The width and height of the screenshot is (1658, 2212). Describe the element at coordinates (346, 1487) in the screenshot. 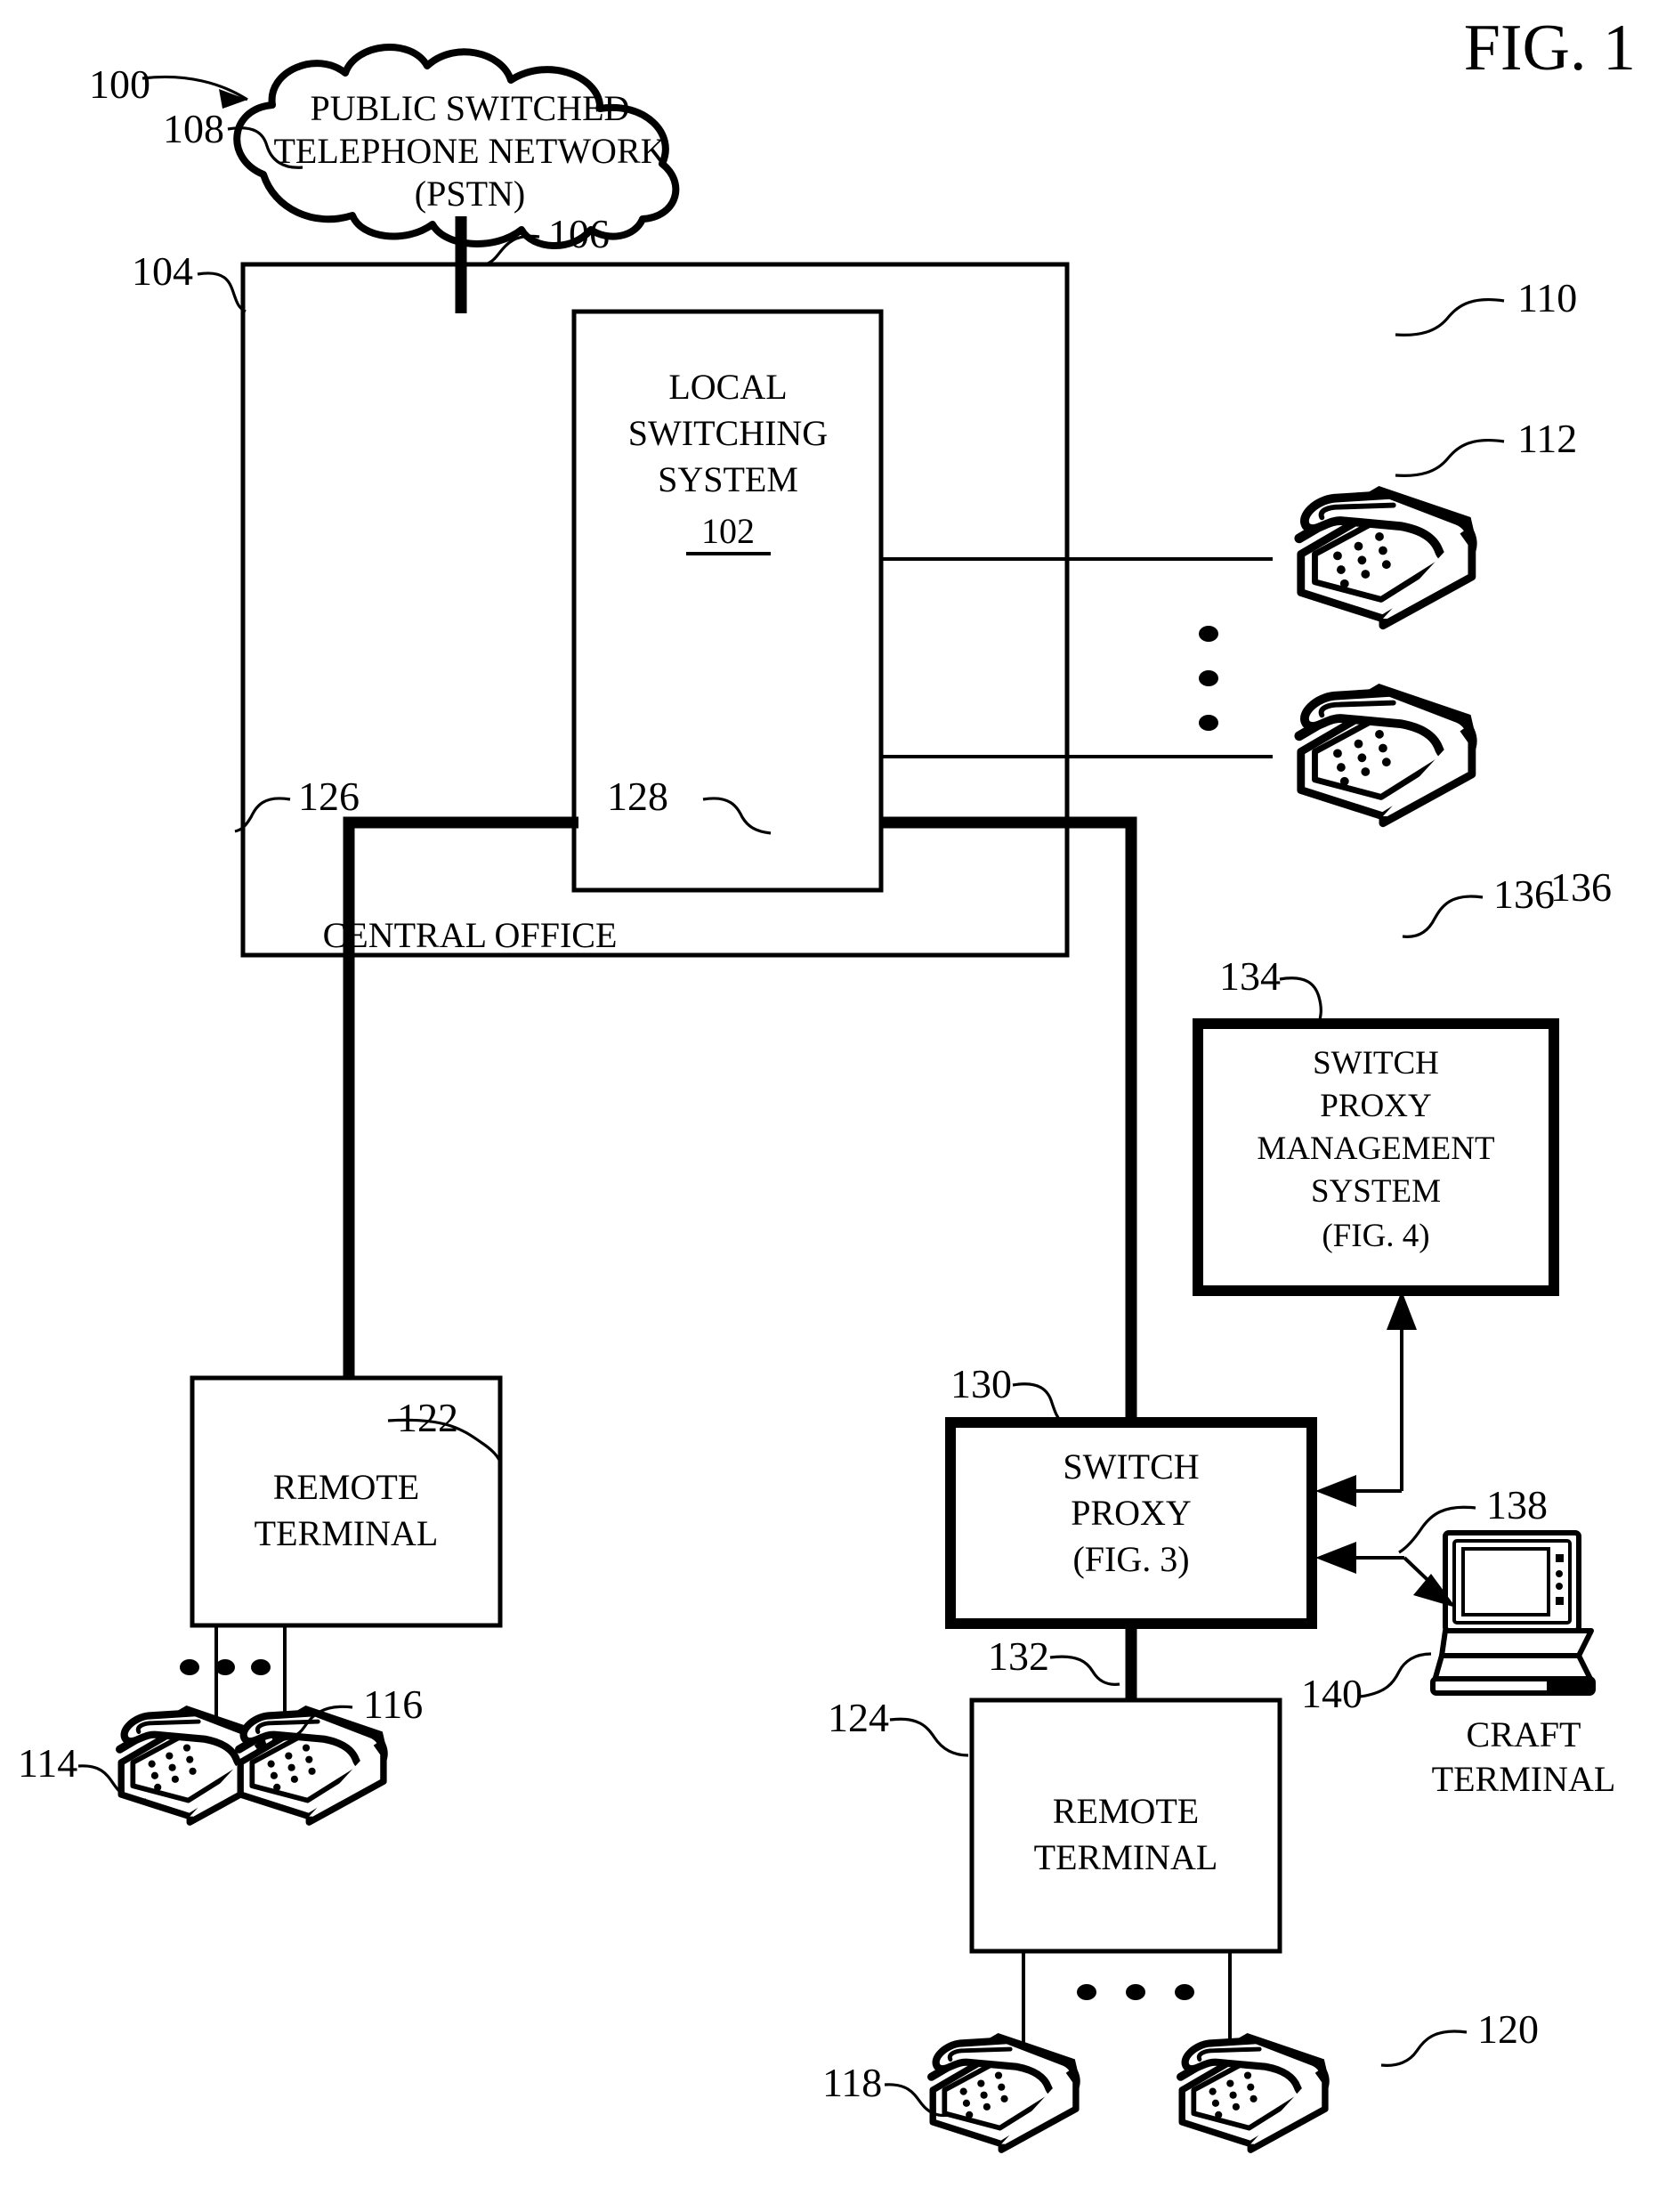

I see `rt122-line-1: REMOTE` at that location.